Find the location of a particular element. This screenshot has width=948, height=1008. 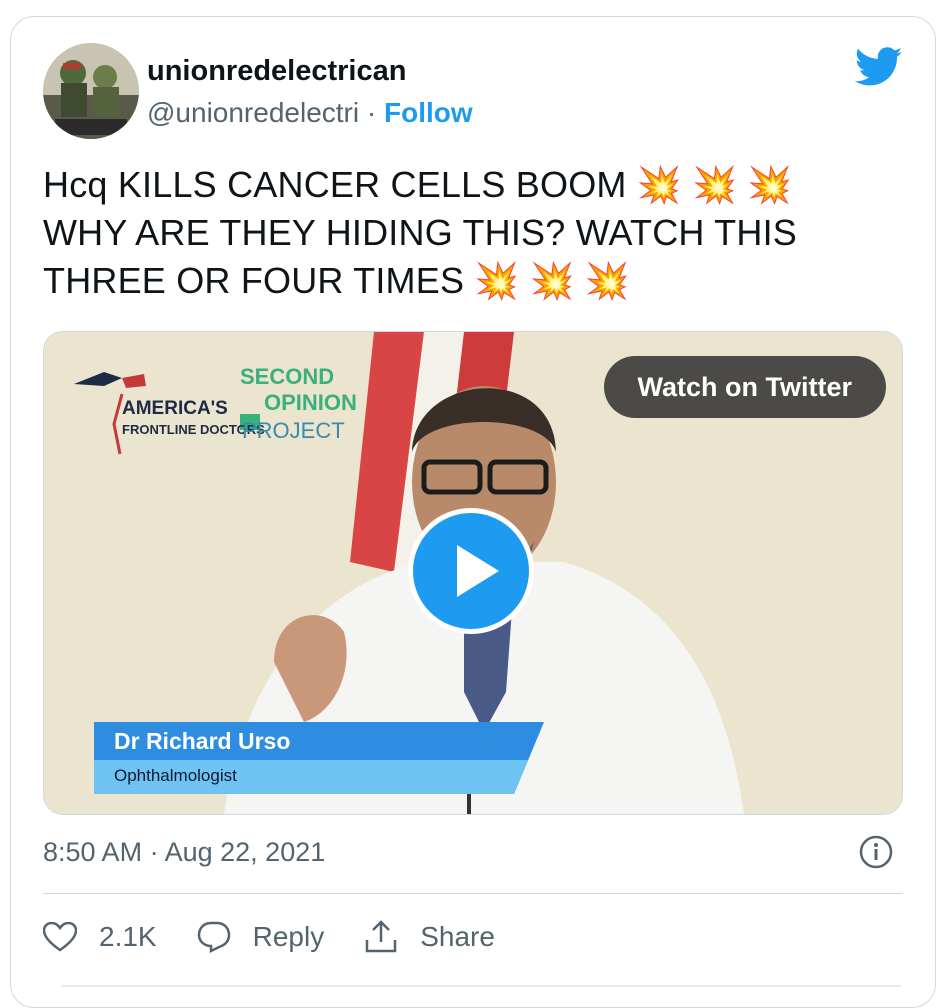

tweet-text-line: Hcq KILLS CANCER CELLS BOOM 💥 💥 💥 is located at coordinates (418, 184).